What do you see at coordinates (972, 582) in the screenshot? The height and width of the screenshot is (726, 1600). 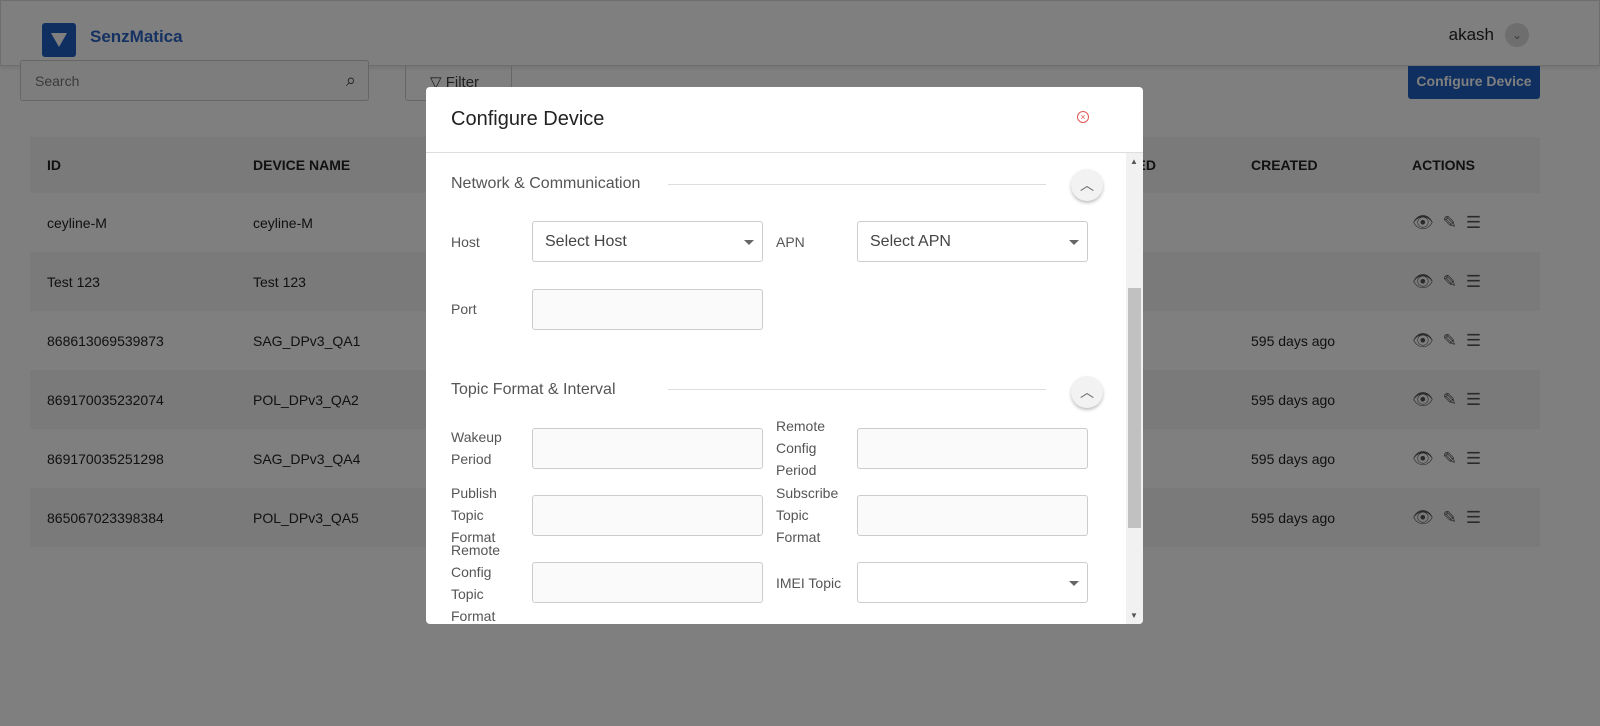 I see `imei-select` at bounding box center [972, 582].